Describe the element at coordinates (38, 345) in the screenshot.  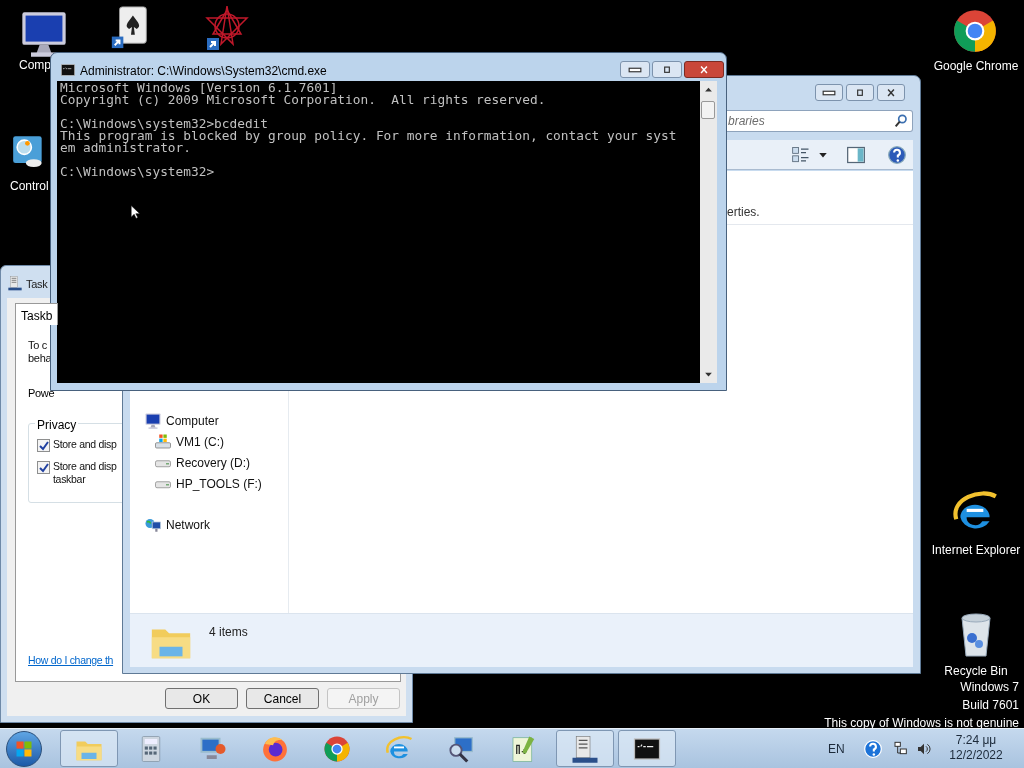
I see `instruction-text: To c` at that location.